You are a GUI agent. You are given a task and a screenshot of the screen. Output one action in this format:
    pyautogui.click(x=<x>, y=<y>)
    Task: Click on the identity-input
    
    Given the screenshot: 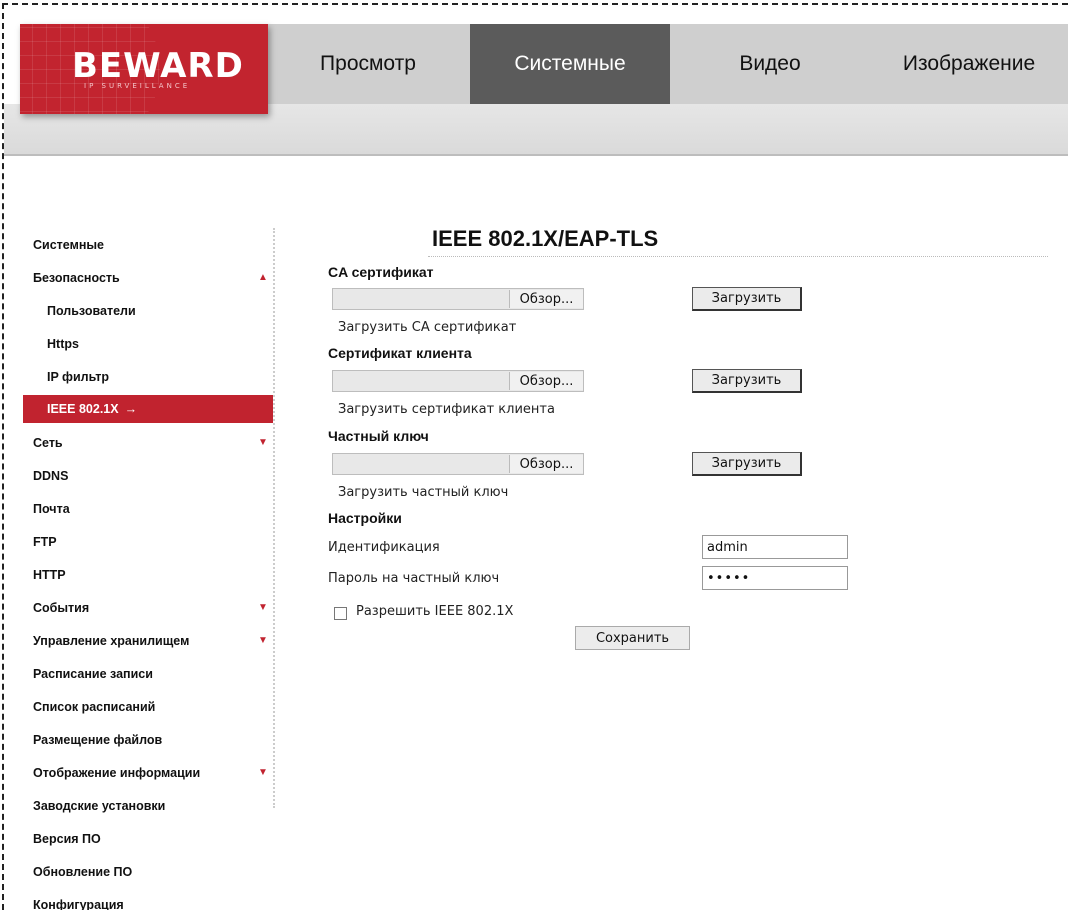 What is the action you would take?
    pyautogui.click(x=775, y=547)
    